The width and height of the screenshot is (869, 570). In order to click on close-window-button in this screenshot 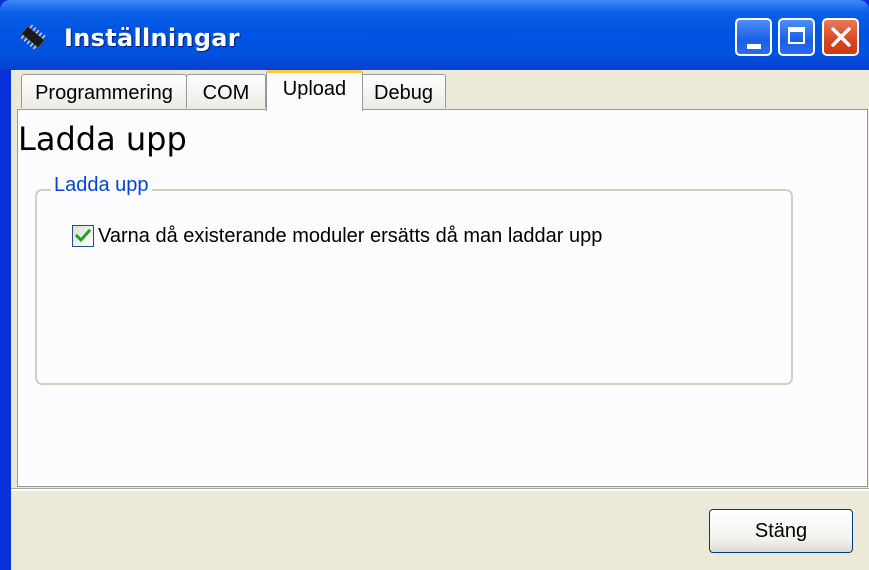, I will do `click(840, 37)`.